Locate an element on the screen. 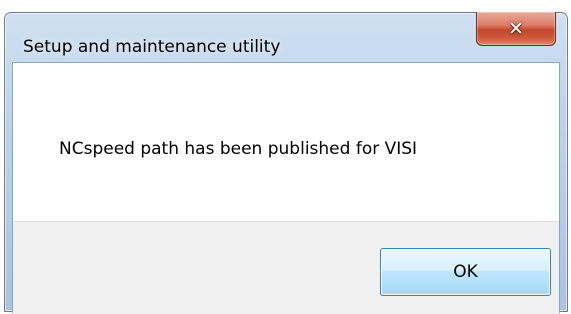  close-icon: ✕ is located at coordinates (516, 28).